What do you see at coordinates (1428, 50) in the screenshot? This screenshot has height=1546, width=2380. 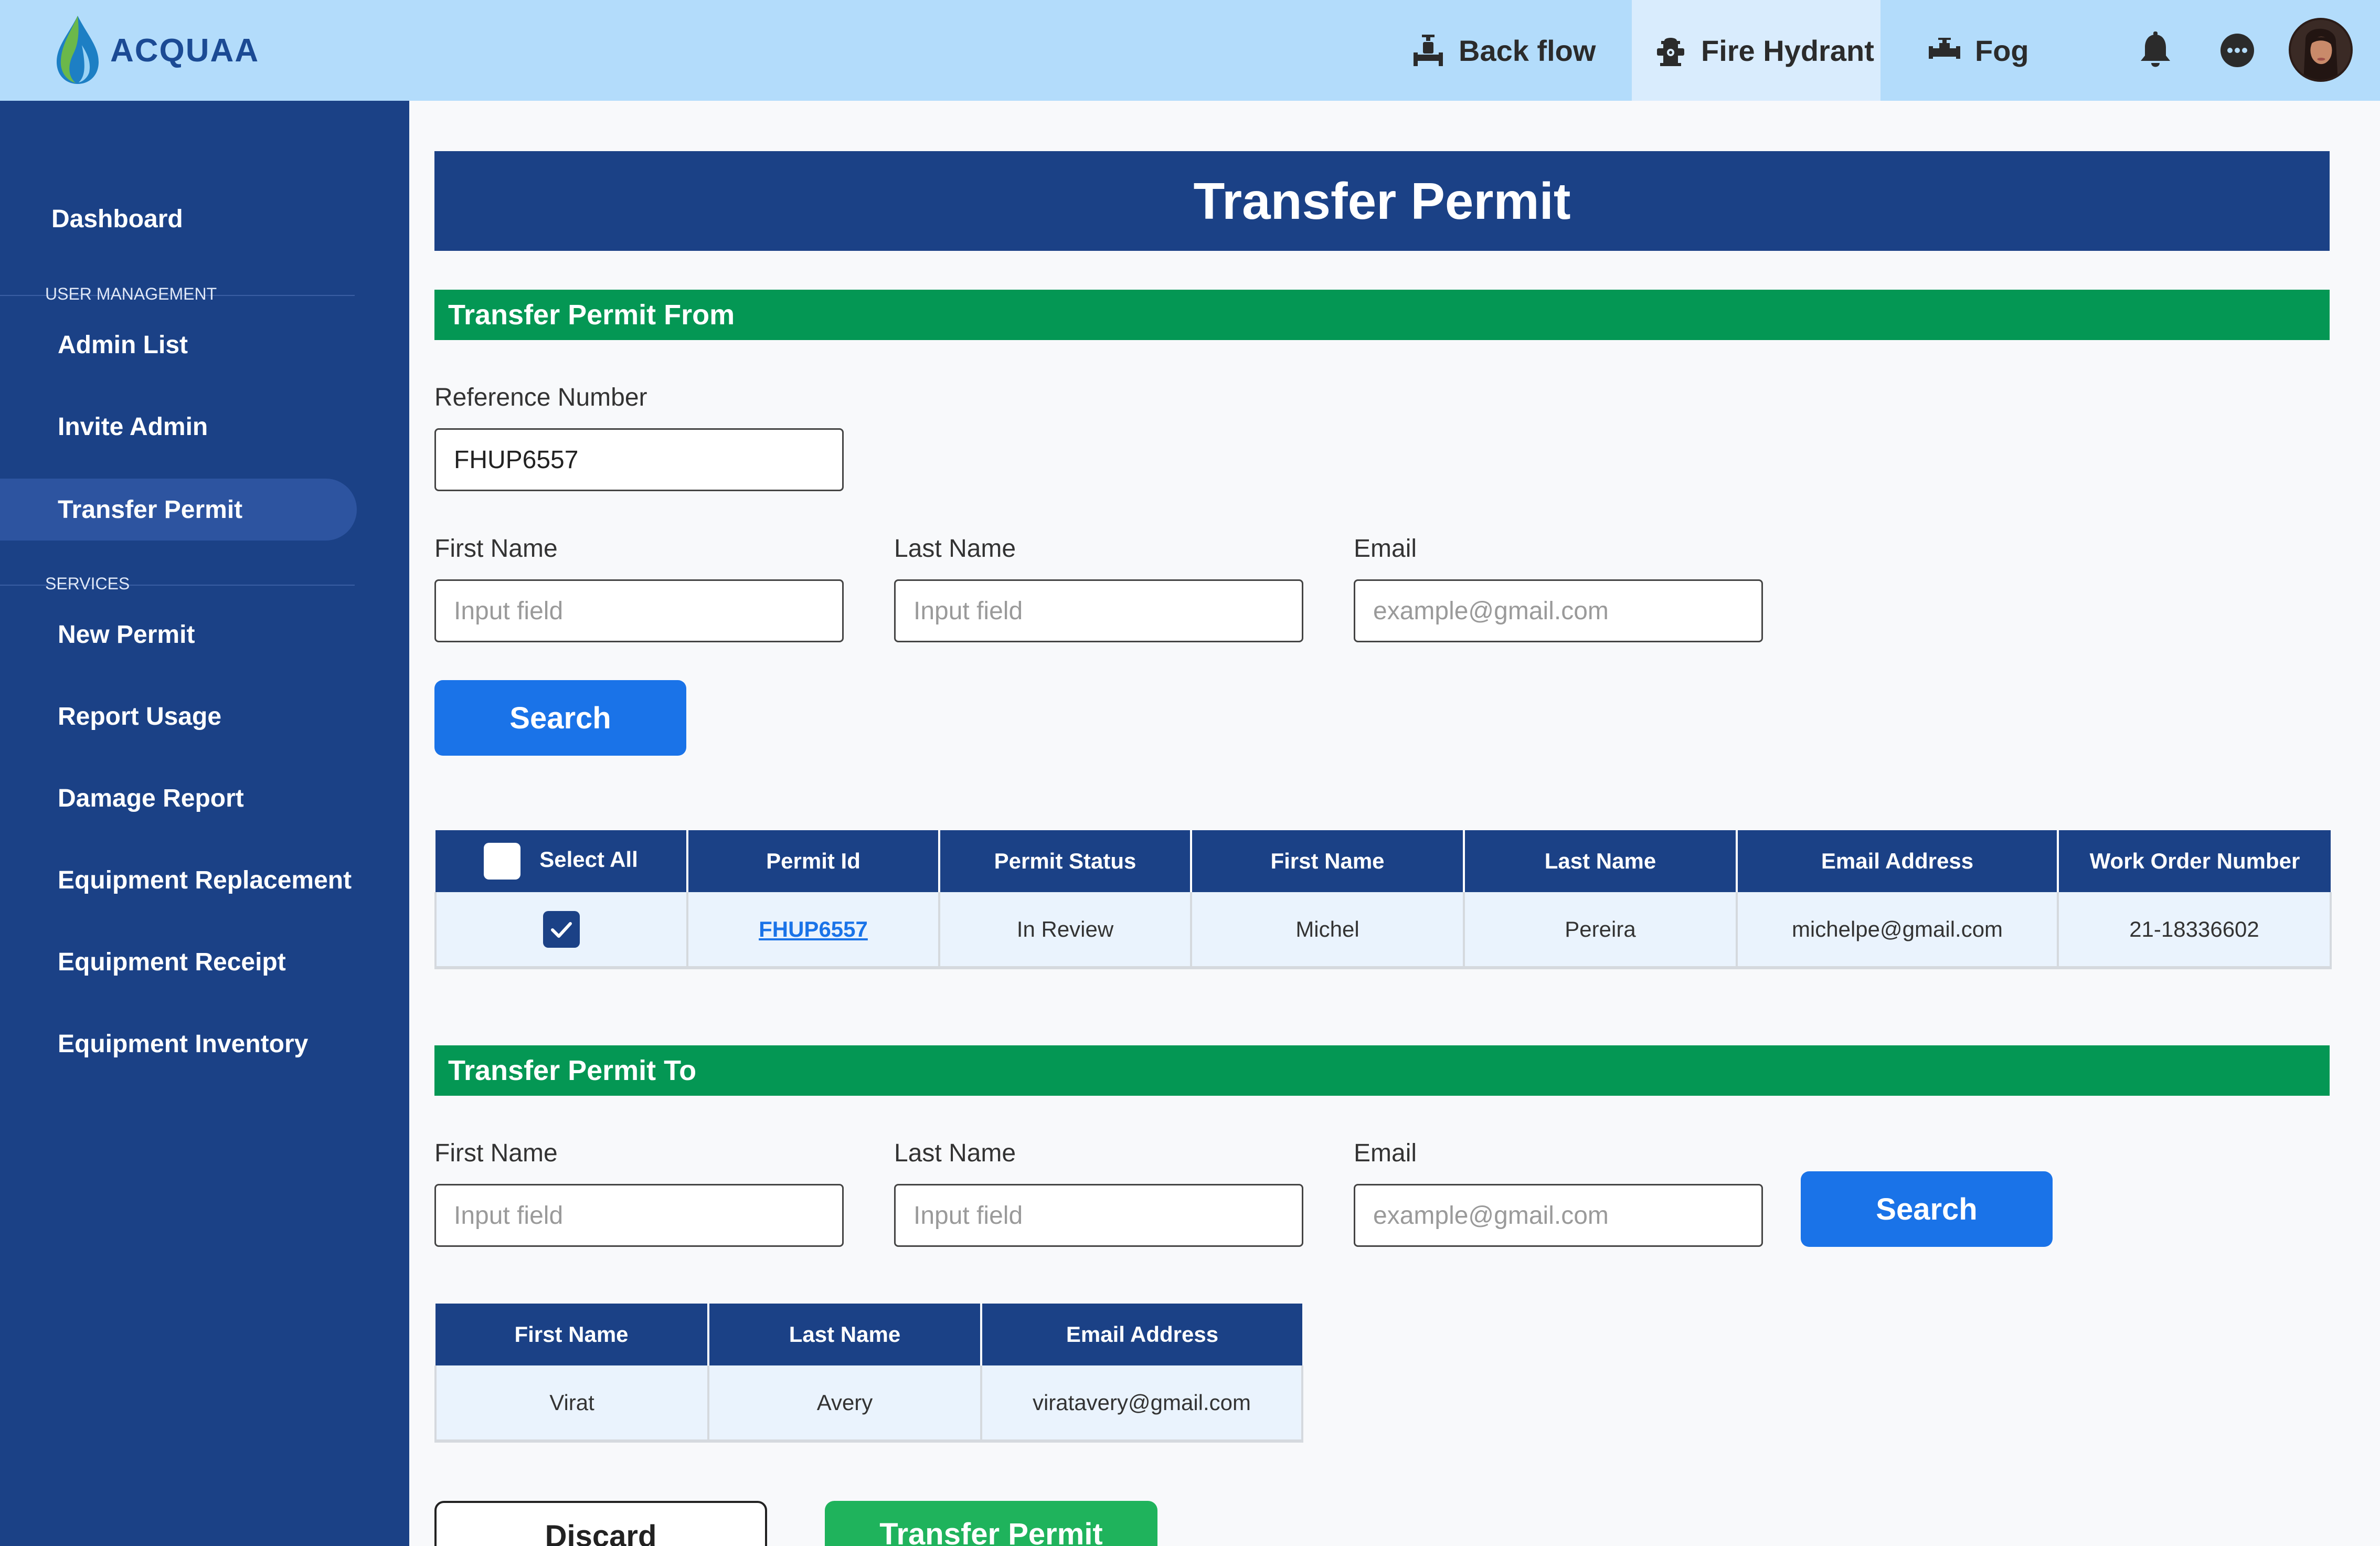 I see `backflow-valve-icon` at bounding box center [1428, 50].